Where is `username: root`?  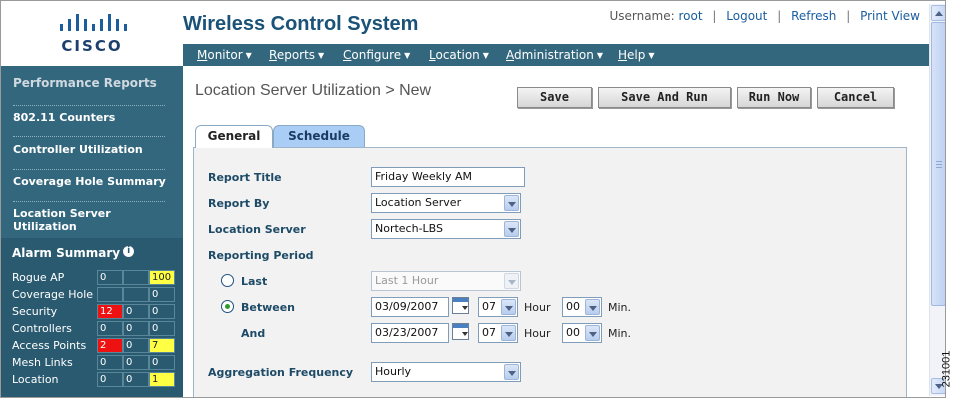
username: root is located at coordinates (690, 16).